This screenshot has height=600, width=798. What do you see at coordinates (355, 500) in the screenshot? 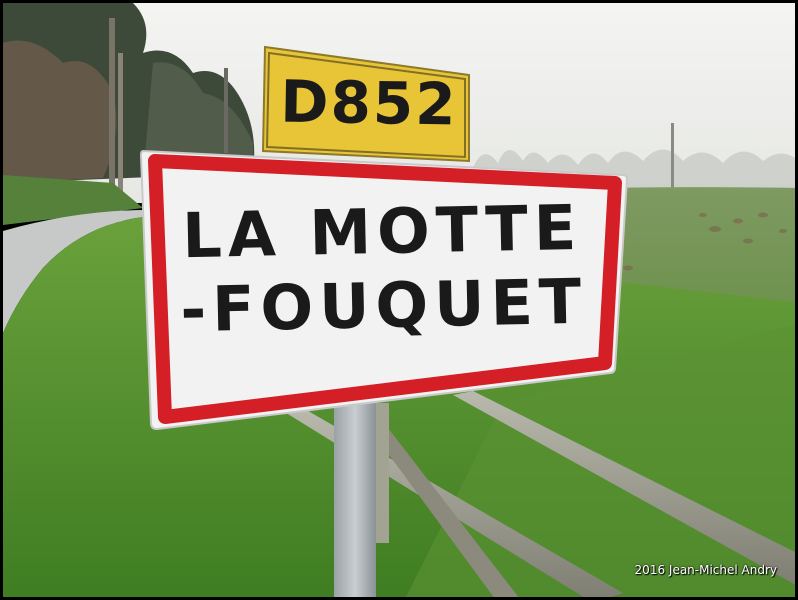
I see `sign-post` at bounding box center [355, 500].